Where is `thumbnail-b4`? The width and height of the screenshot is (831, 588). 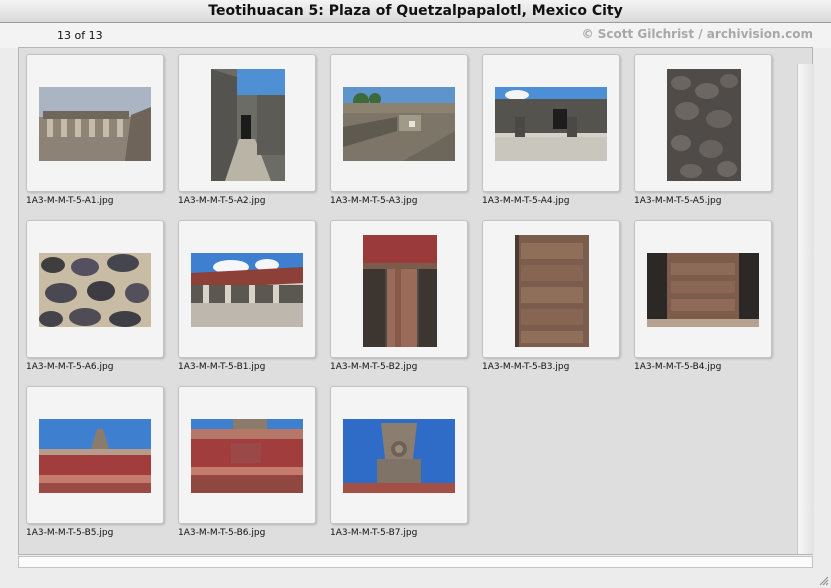
thumbnail-b4 is located at coordinates (703, 289).